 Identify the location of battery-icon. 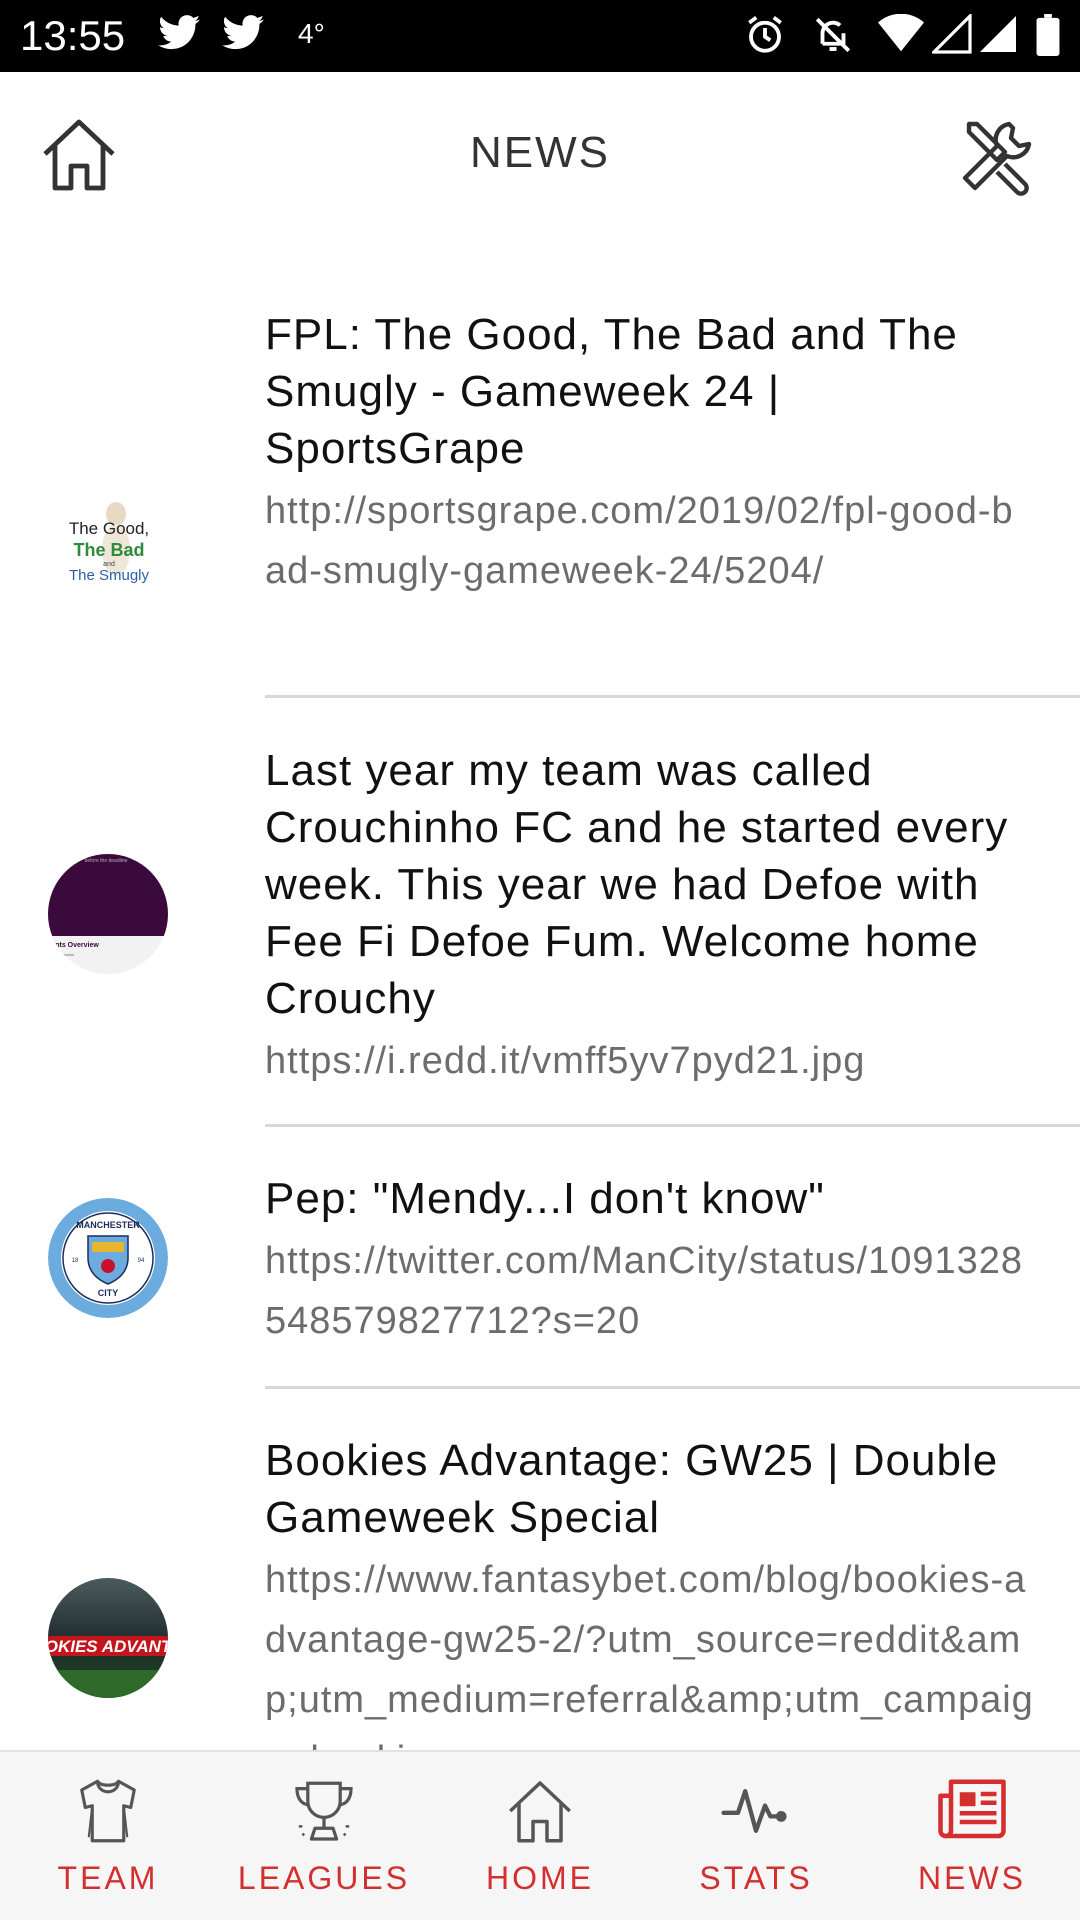
(1048, 35).